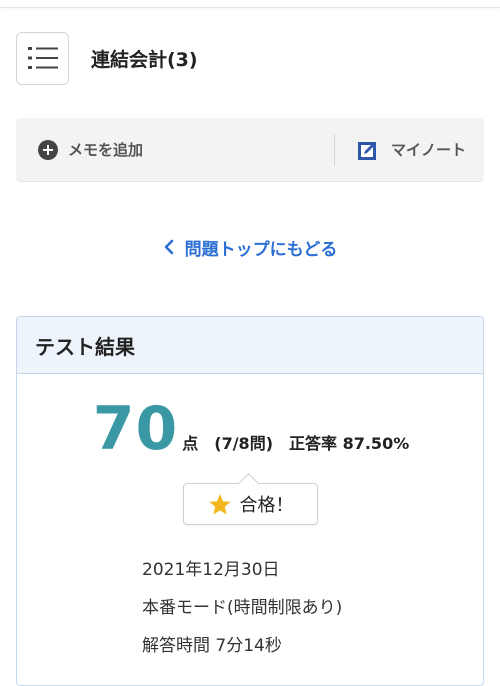  I want to click on edit-note-icon, so click(367, 150).